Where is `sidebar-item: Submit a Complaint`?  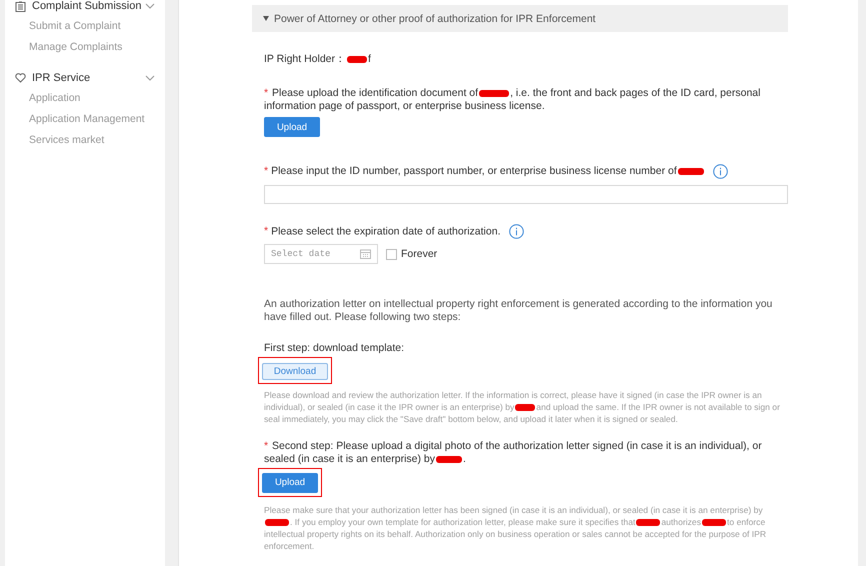 sidebar-item: Submit a Complaint is located at coordinates (85, 26).